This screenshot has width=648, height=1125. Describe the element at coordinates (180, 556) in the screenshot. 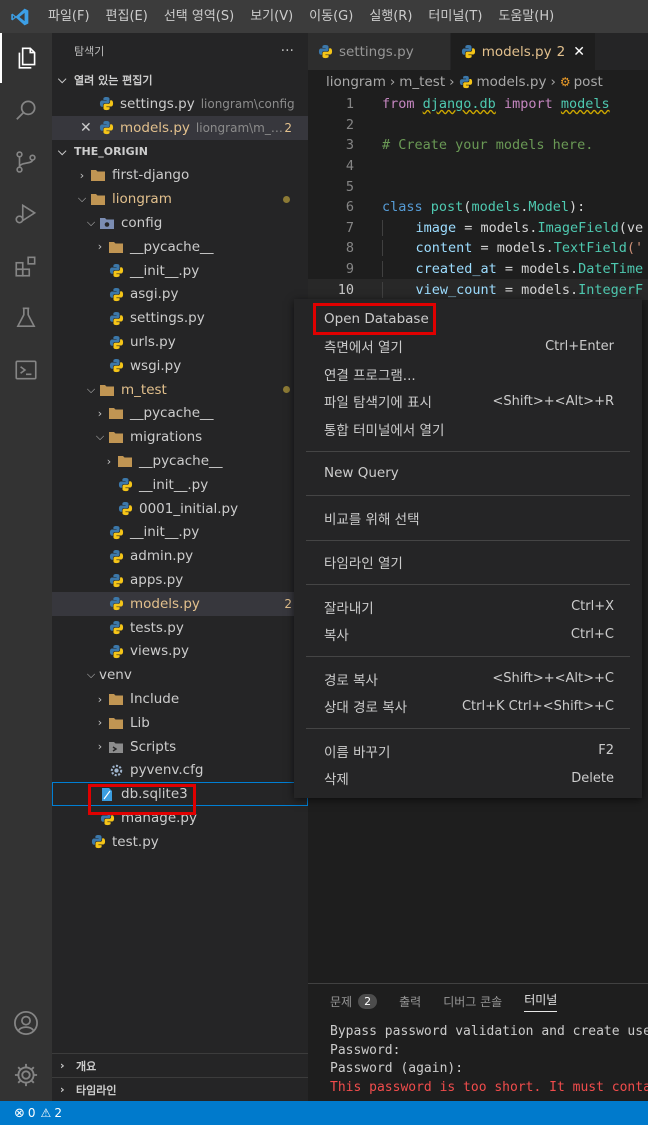

I see `tree-item: admin.py` at that location.